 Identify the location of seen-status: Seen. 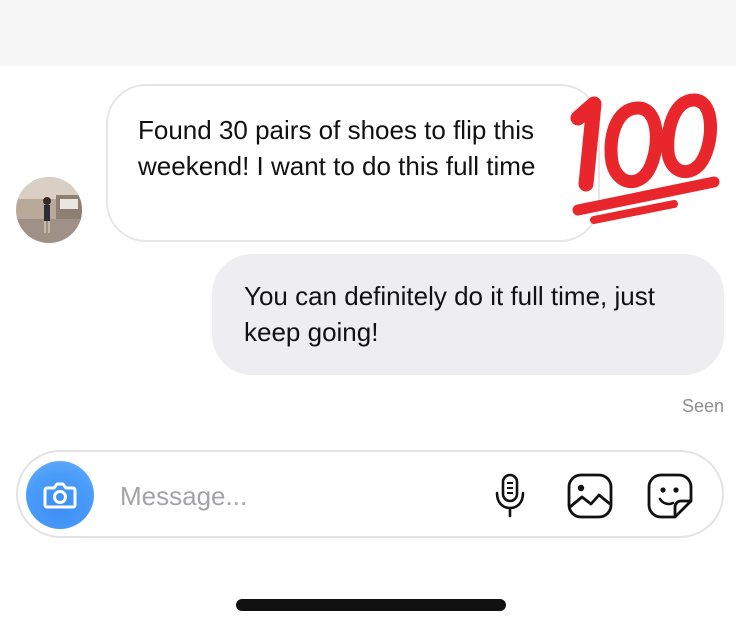
(702, 406).